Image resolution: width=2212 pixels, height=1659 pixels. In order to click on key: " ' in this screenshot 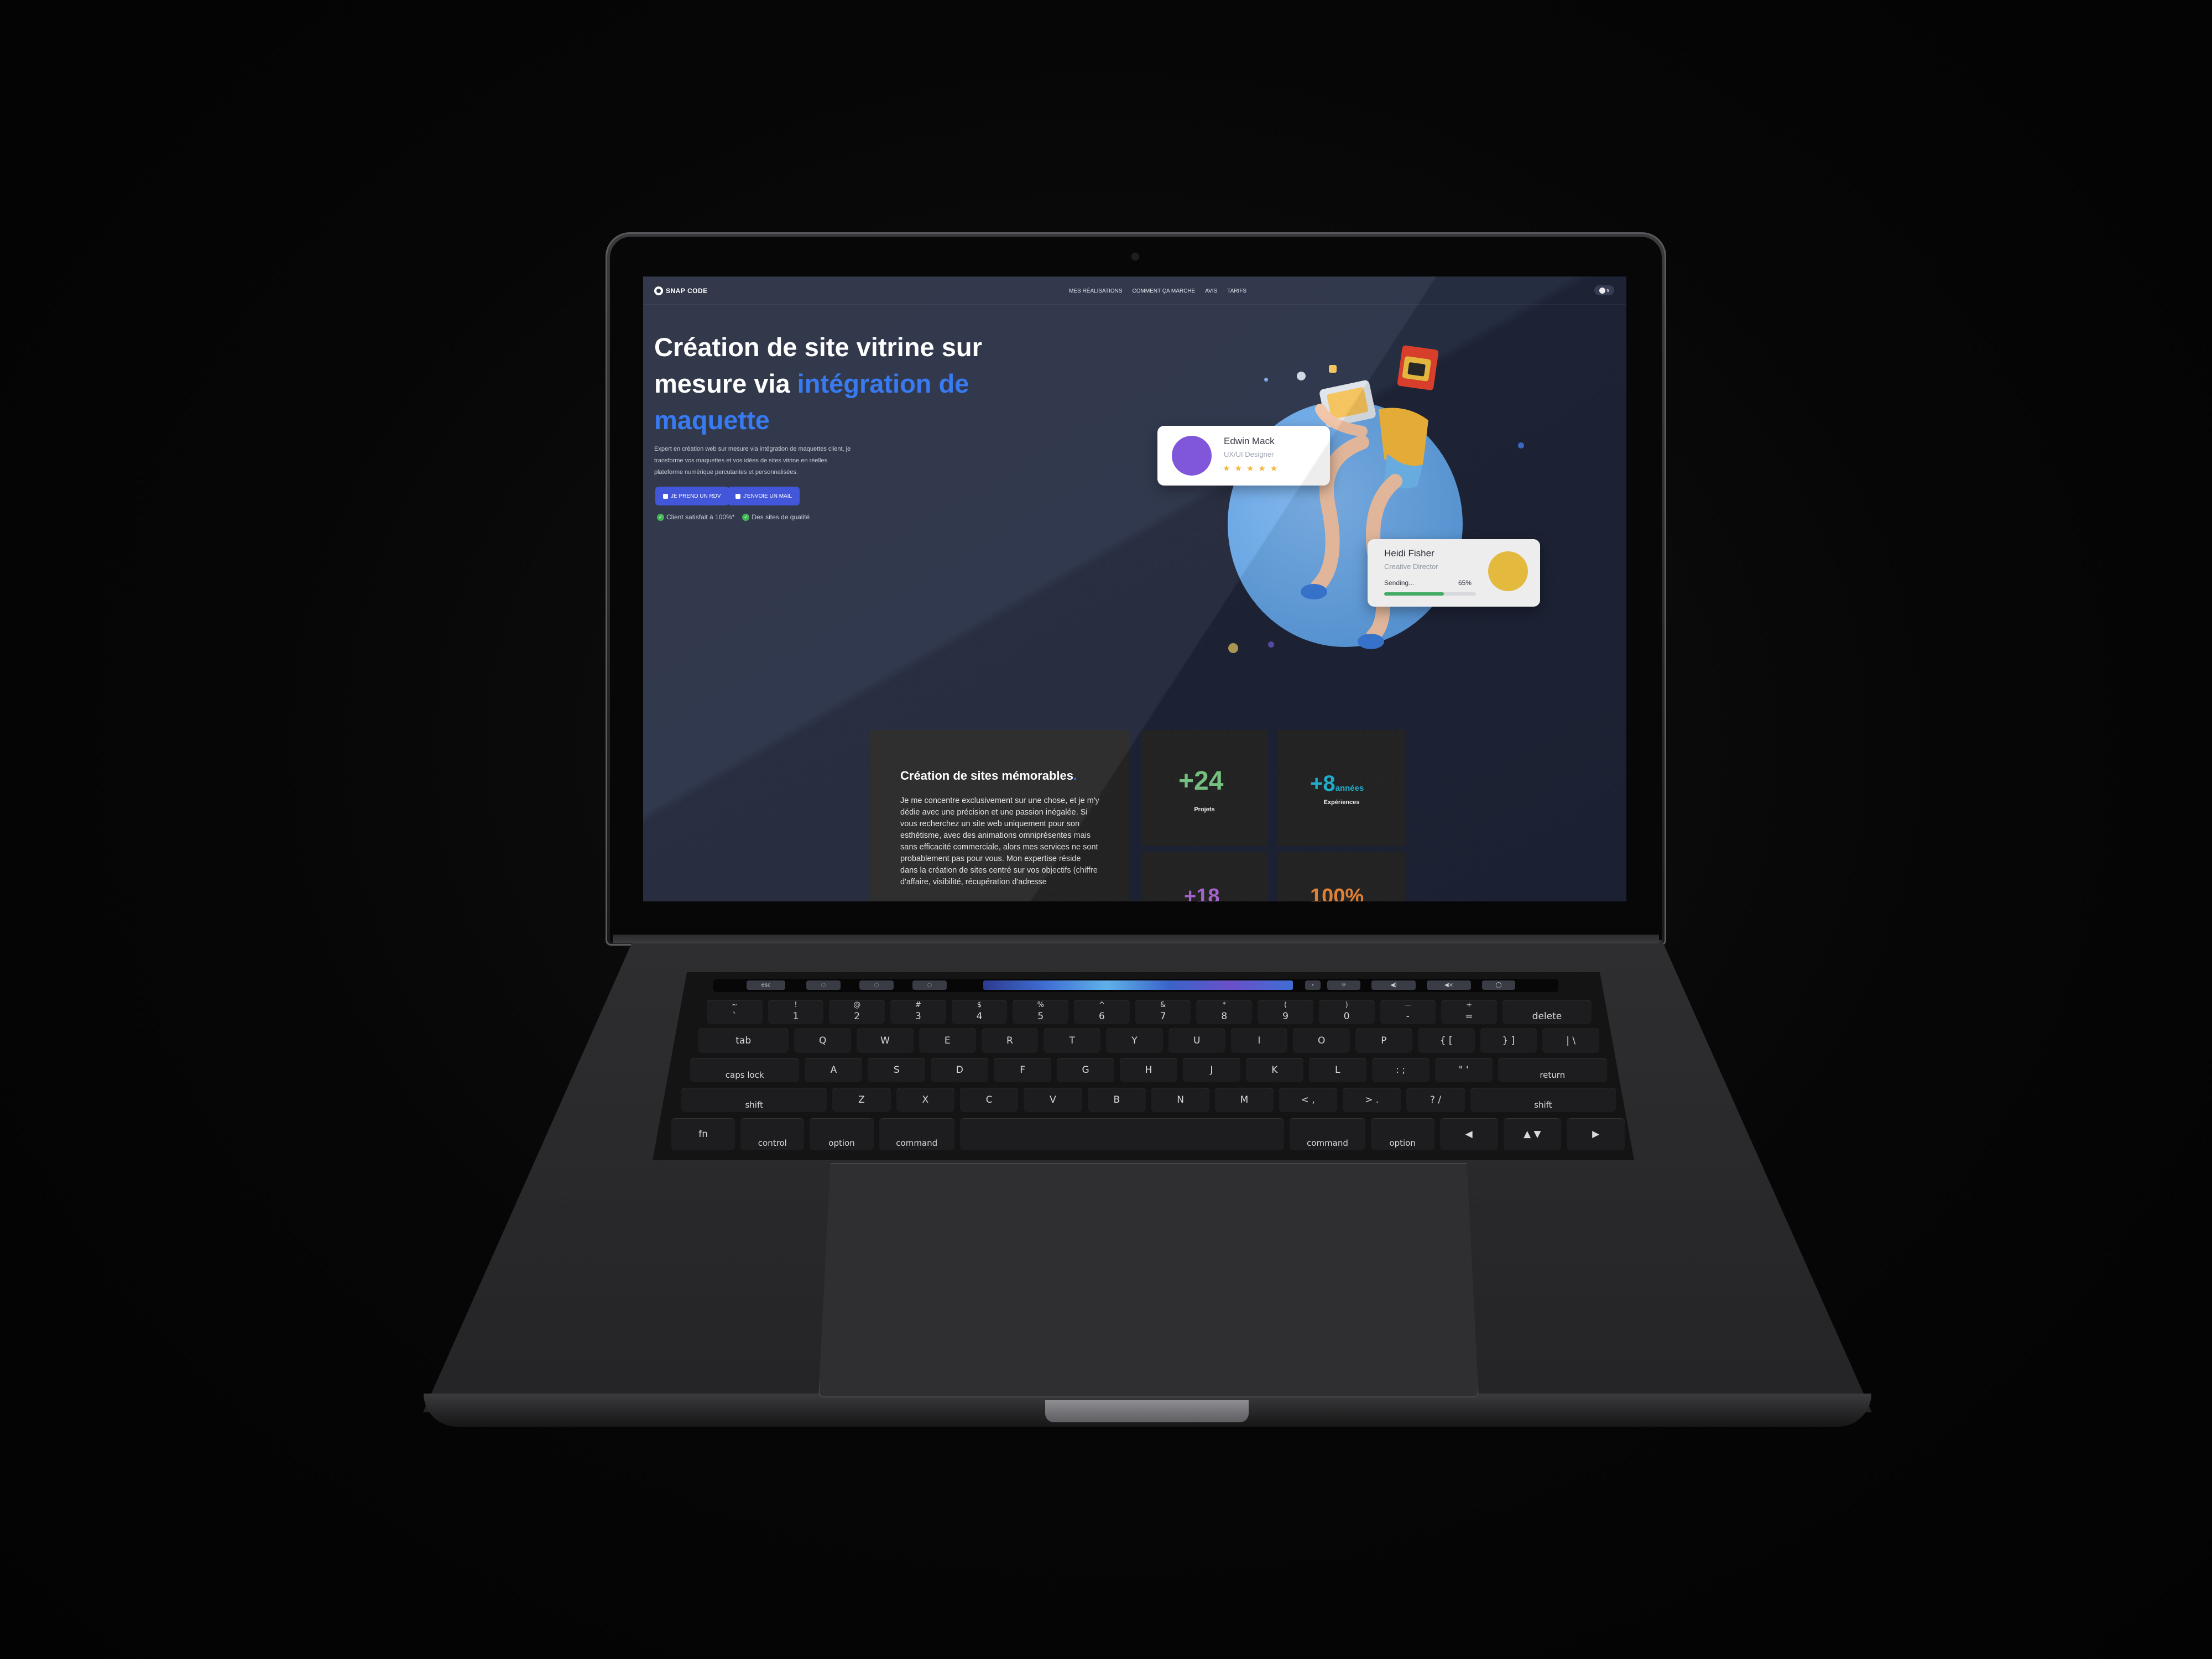, I will do `click(1464, 1070)`.